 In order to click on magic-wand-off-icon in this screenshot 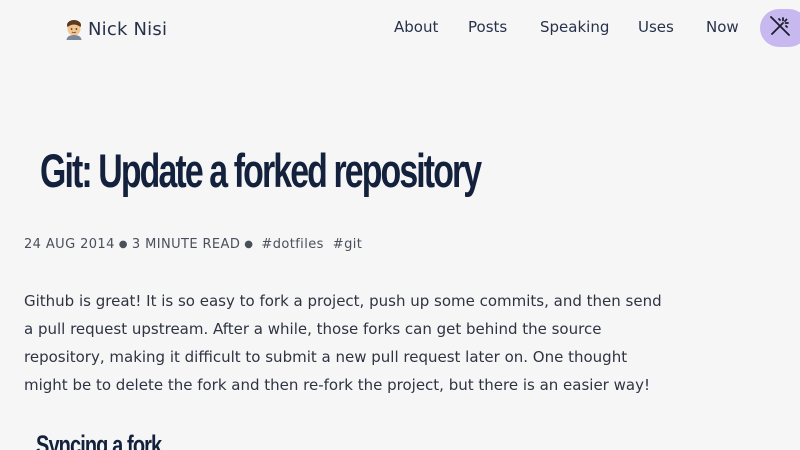, I will do `click(780, 28)`.